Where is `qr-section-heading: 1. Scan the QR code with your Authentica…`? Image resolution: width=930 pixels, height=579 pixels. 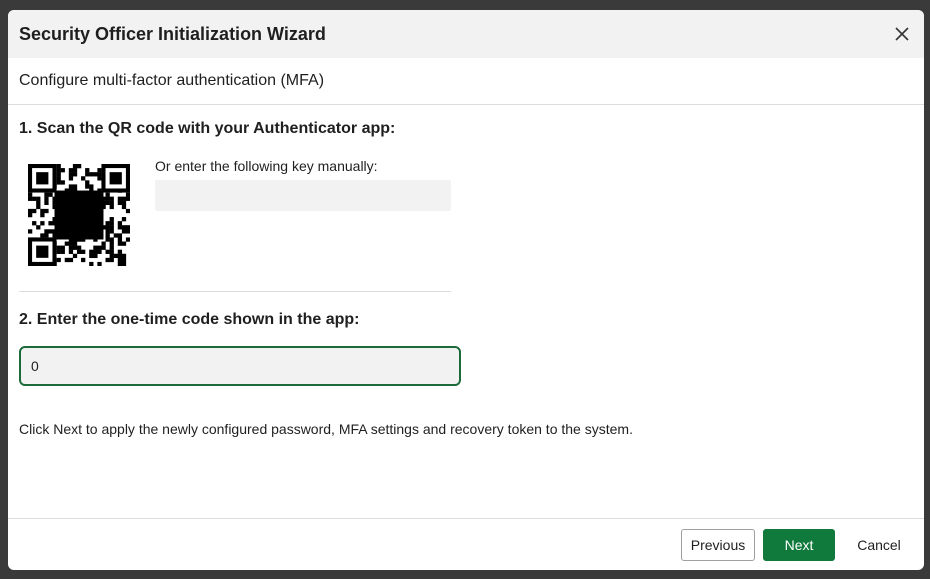 qr-section-heading: 1. Scan the QR code with your Authentica… is located at coordinates (207, 128).